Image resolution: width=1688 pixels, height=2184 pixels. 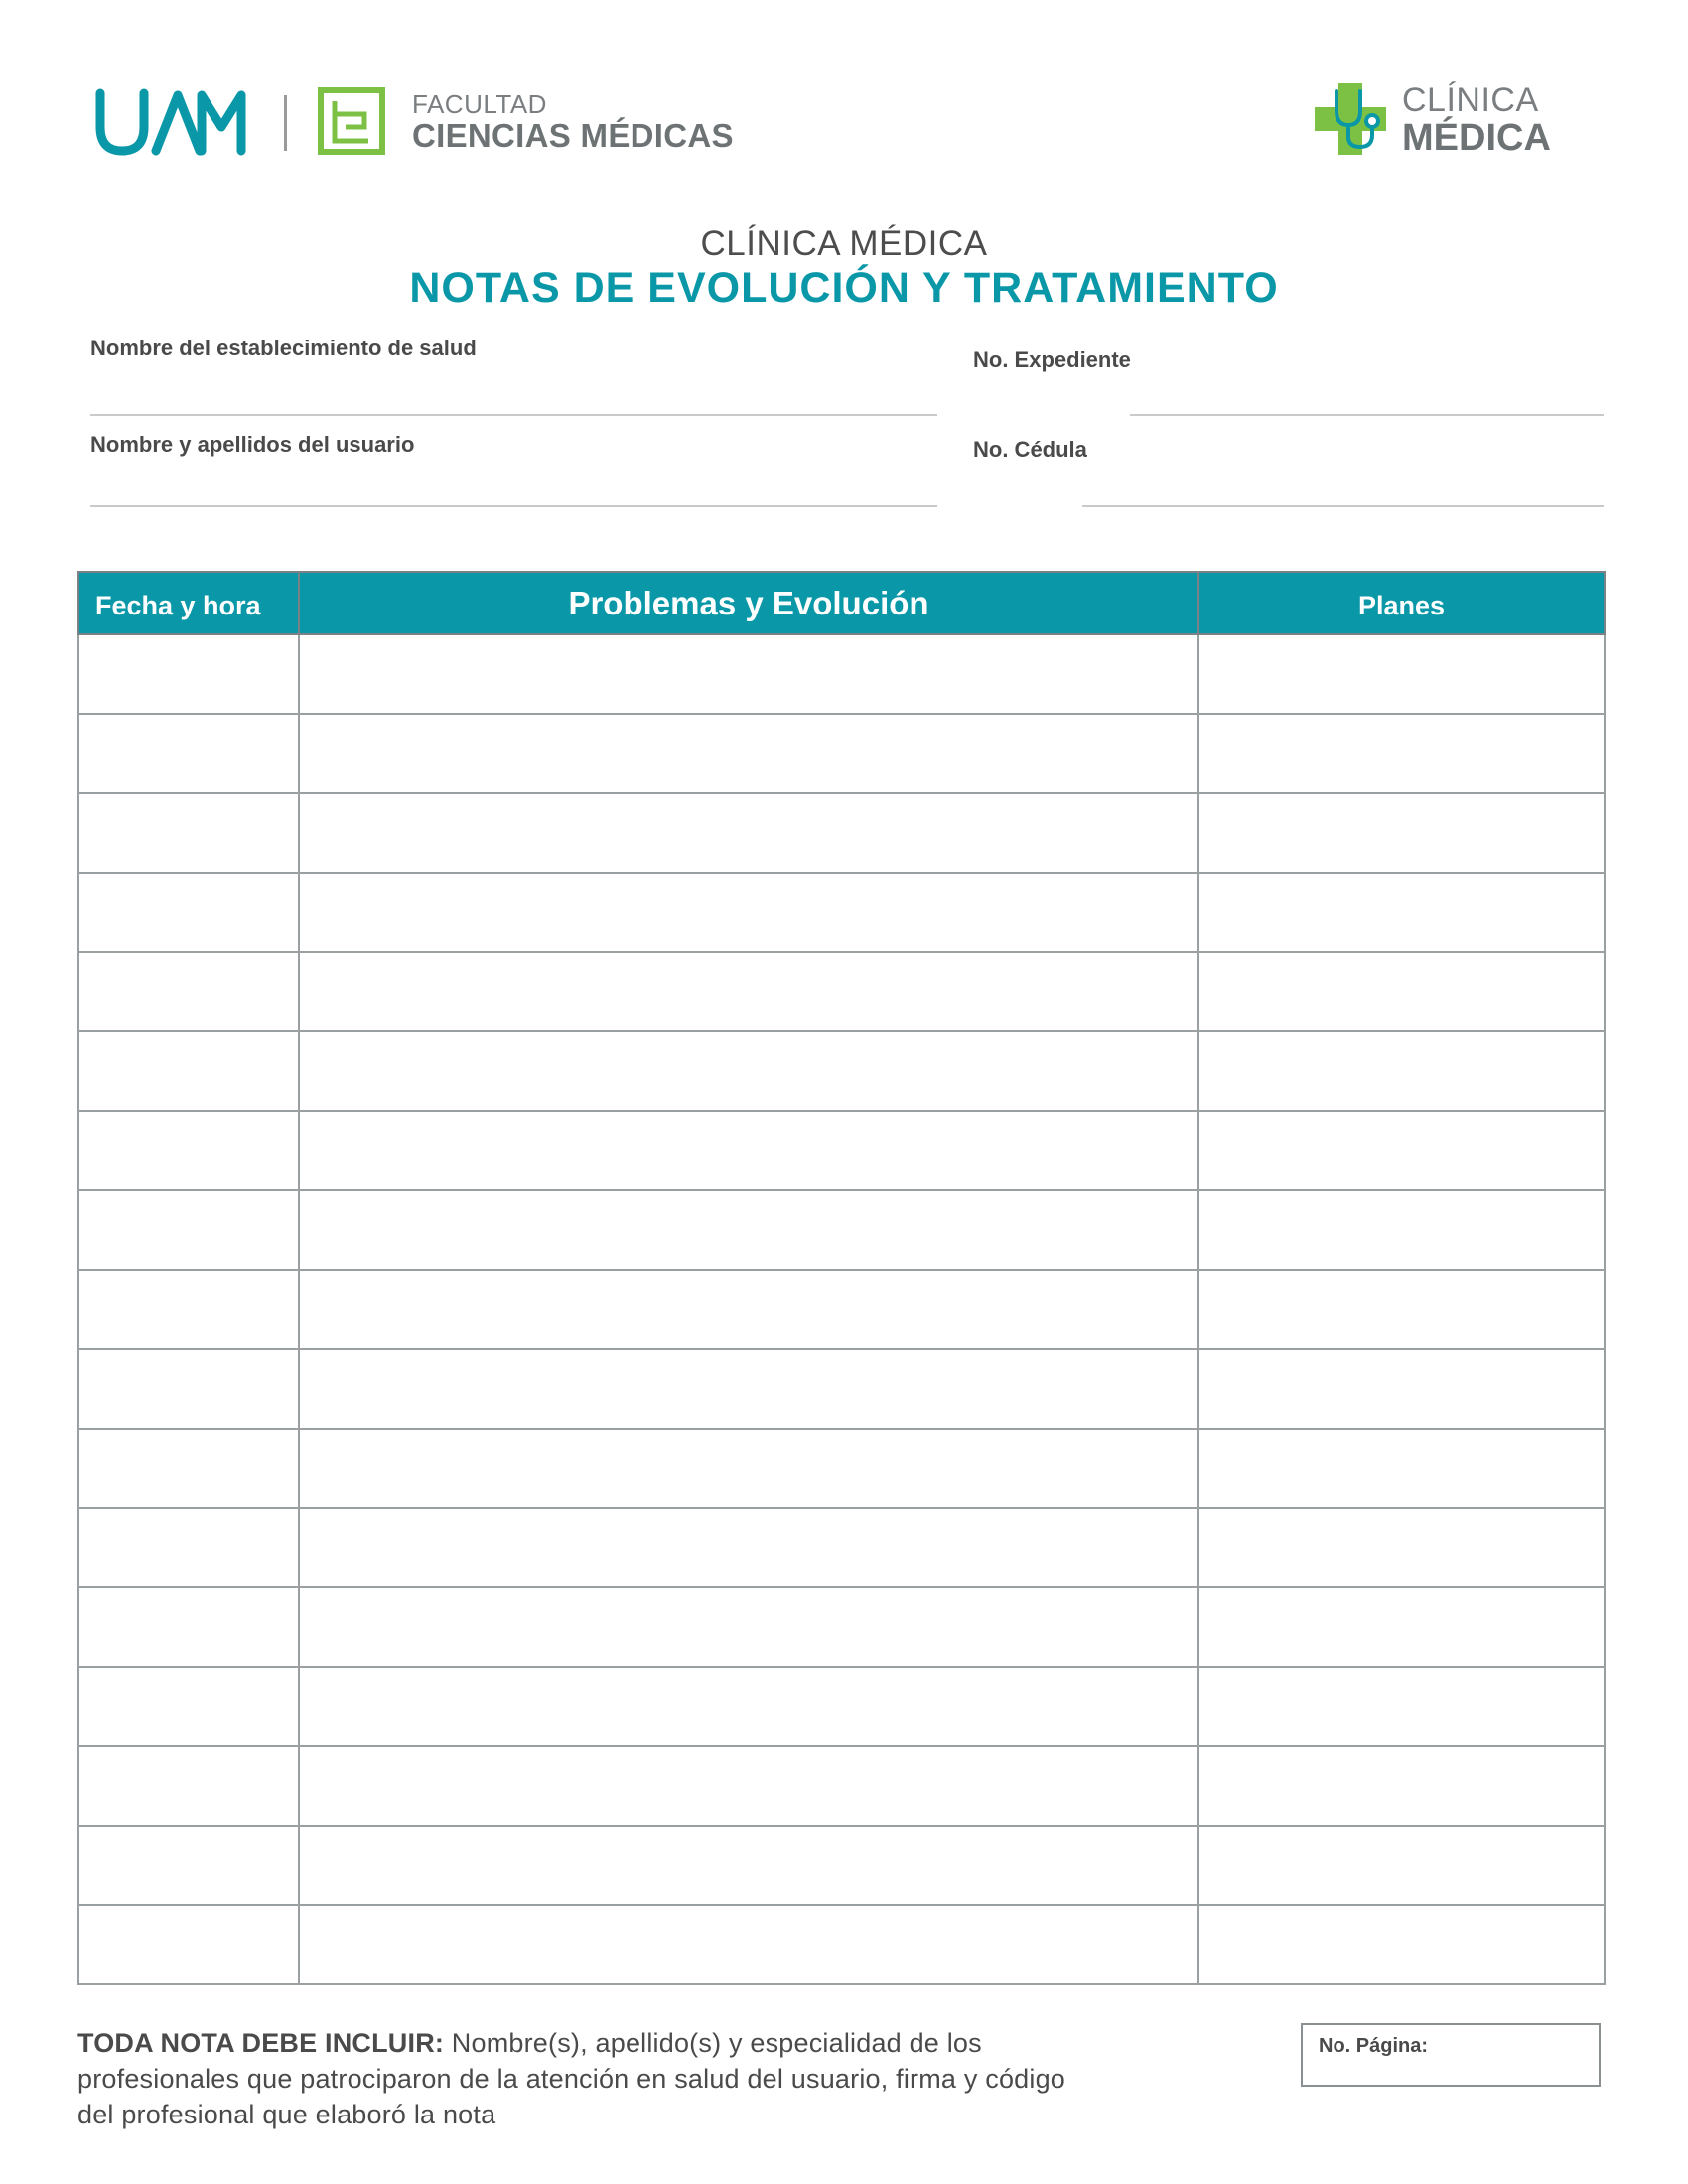 What do you see at coordinates (261, 2043) in the screenshot?
I see `footer-note-bold: TODA NOTA DEBE INCLUIR:` at bounding box center [261, 2043].